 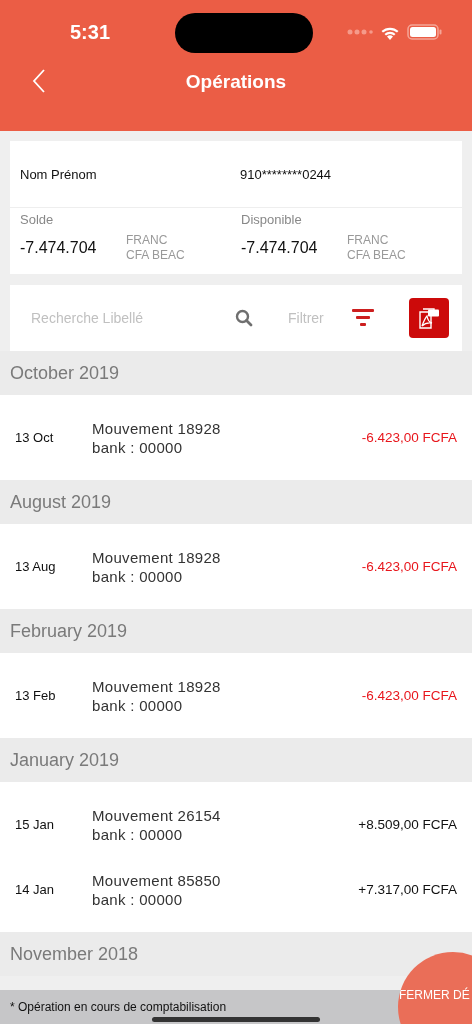 I want to click on screen-title: Opérations, so click(x=236, y=82).